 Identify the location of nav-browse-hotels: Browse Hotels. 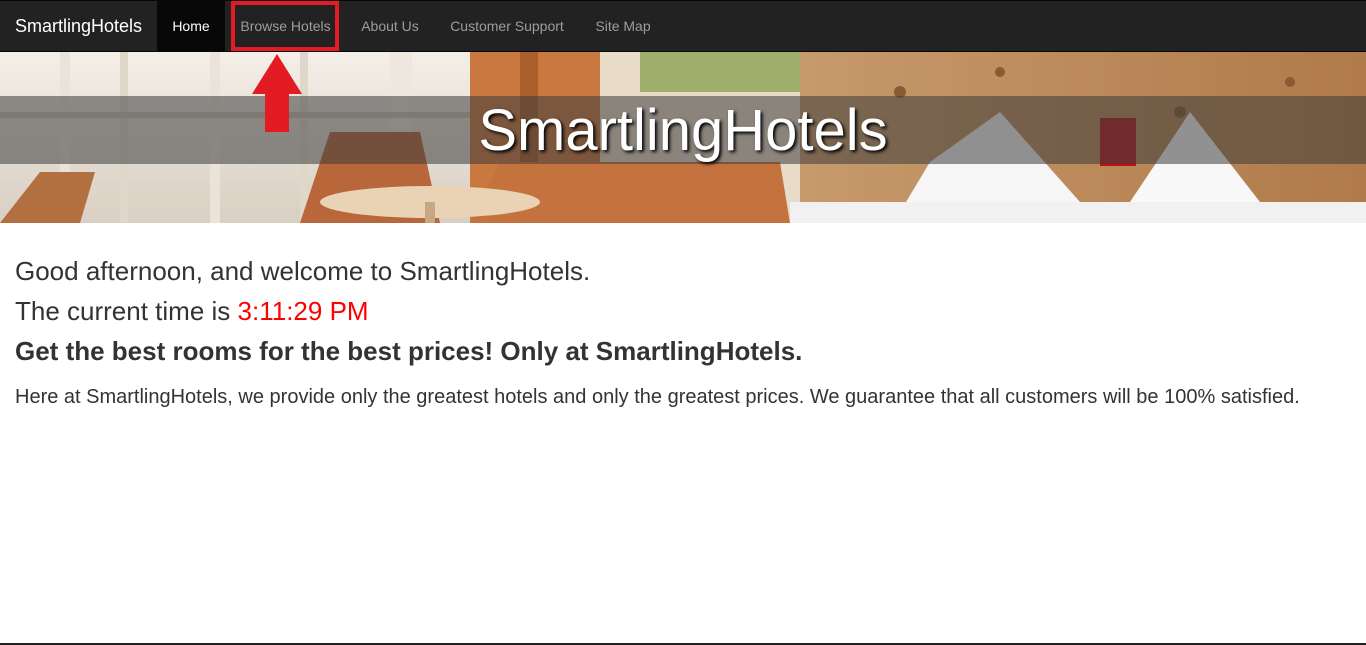
(285, 26).